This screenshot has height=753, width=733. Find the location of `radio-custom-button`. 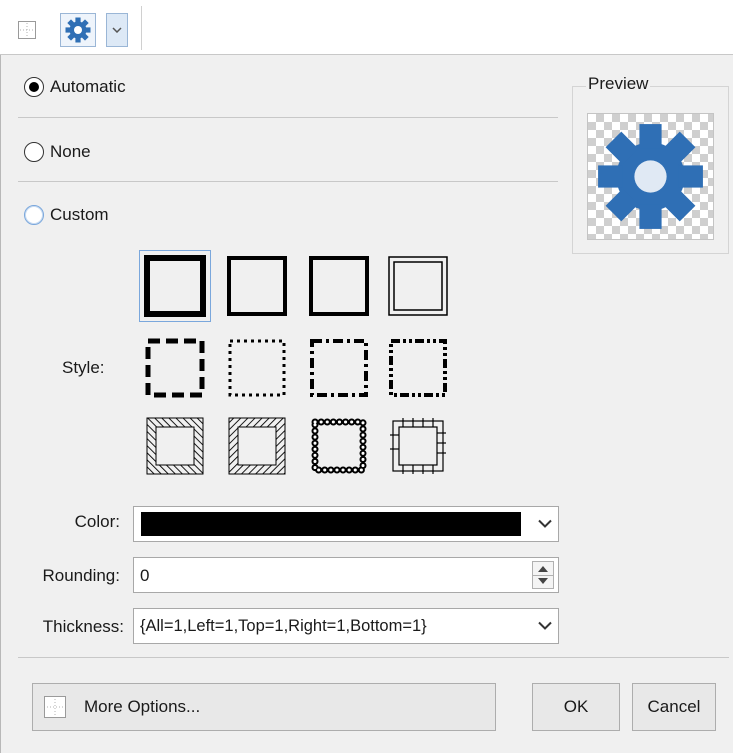

radio-custom-button is located at coordinates (34, 215).